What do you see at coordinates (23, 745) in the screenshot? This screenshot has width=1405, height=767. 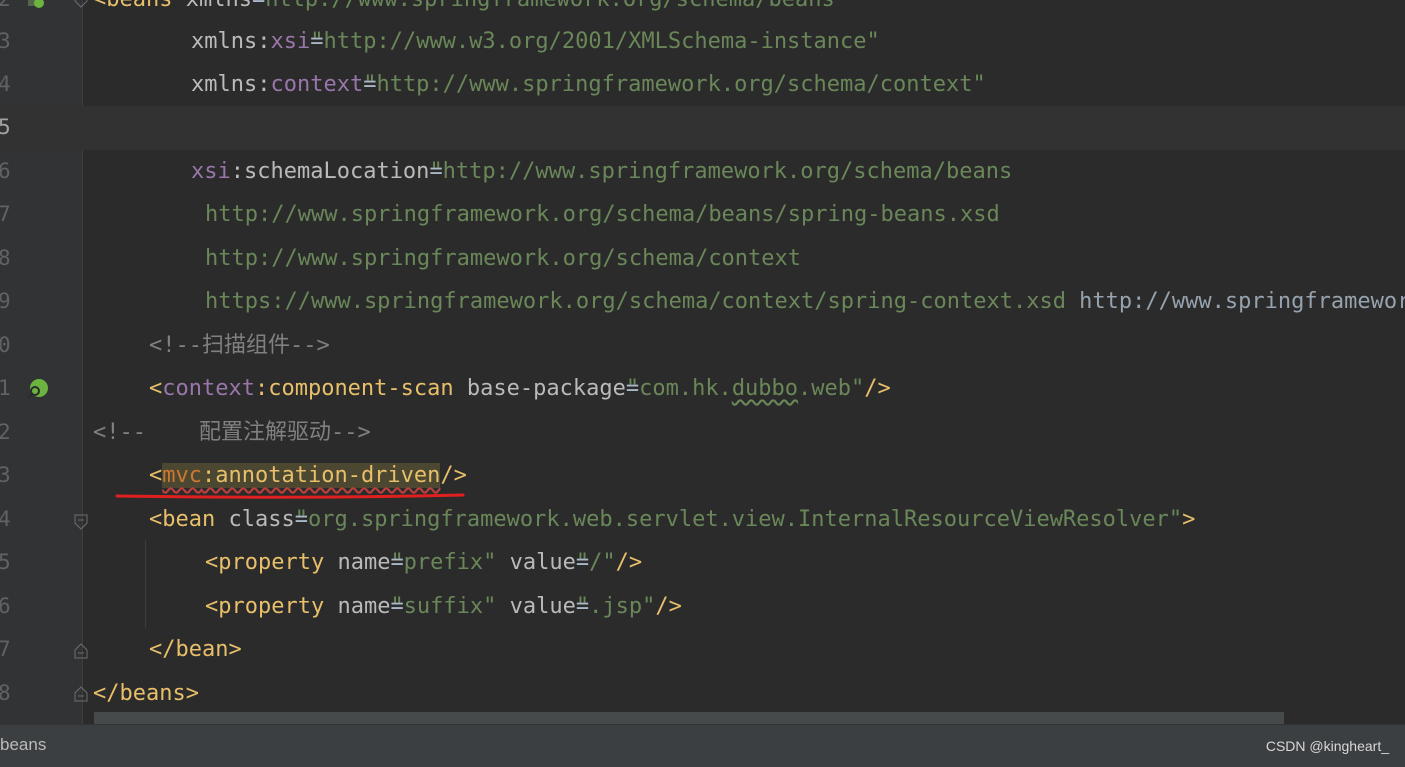 I see `breadcrumb: beans` at bounding box center [23, 745].